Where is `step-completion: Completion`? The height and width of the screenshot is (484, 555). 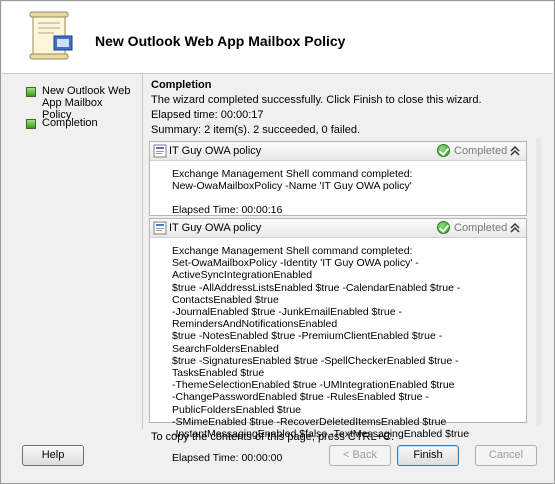 step-completion: Completion is located at coordinates (79, 123).